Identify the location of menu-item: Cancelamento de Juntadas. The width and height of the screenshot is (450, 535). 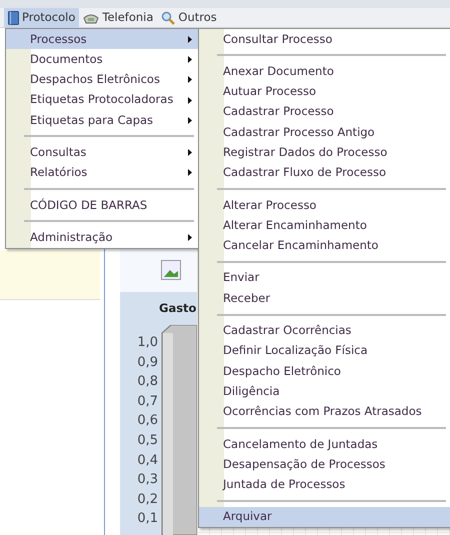
(324, 444).